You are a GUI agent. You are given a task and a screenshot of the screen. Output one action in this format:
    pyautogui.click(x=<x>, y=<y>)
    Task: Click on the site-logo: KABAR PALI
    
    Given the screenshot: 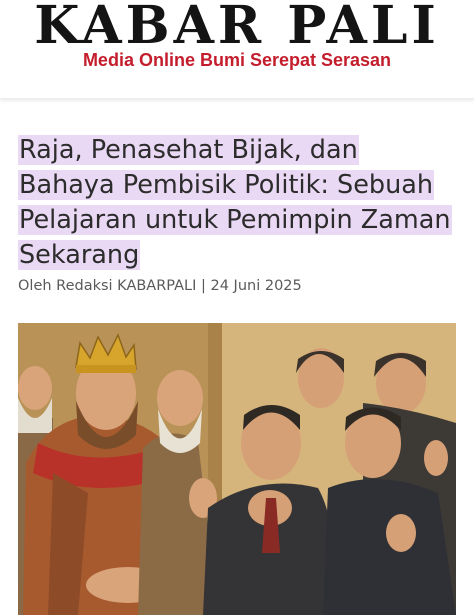 What is the action you would take?
    pyautogui.click(x=237, y=26)
    